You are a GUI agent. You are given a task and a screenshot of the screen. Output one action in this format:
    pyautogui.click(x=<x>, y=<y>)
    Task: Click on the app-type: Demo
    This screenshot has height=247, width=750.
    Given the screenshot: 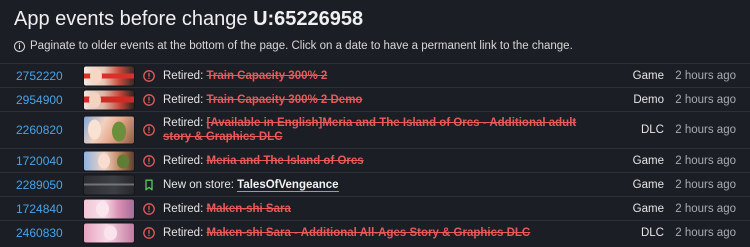 What is the action you would take?
    pyautogui.click(x=648, y=99)
    